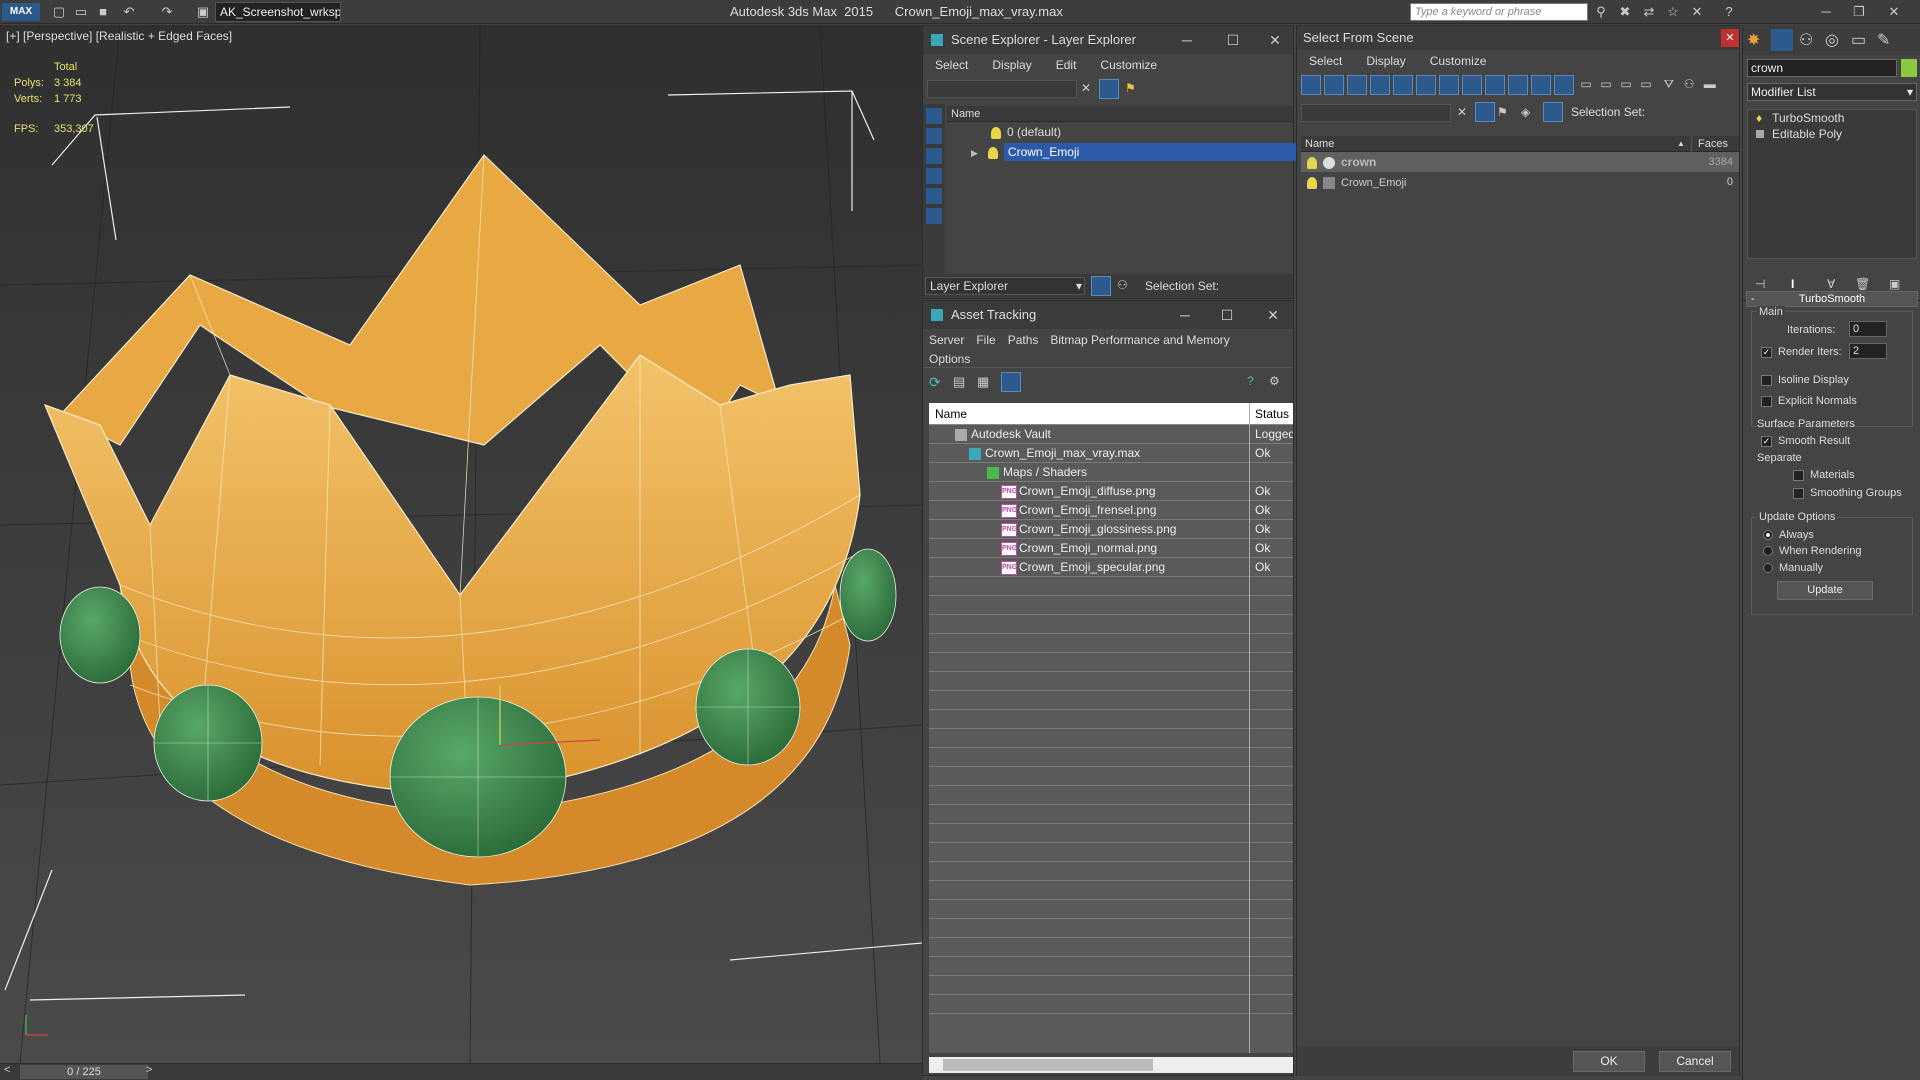 The image size is (1920, 1080). What do you see at coordinates (1832, 92) in the screenshot?
I see `modifier-list-dropdown: Modifier List ▾` at bounding box center [1832, 92].